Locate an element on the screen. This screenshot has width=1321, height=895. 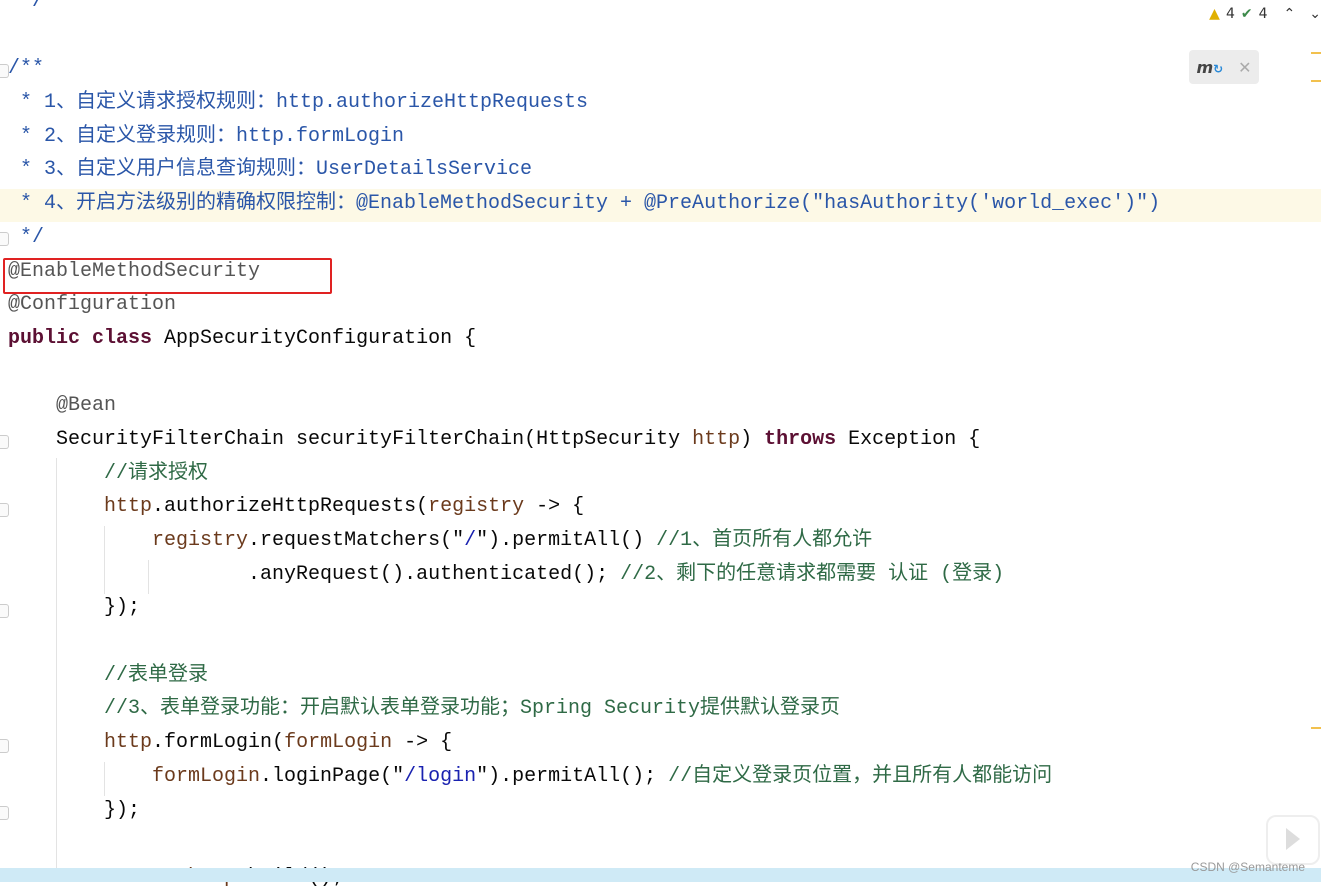
code-line: /** is located at coordinates (584, 69).